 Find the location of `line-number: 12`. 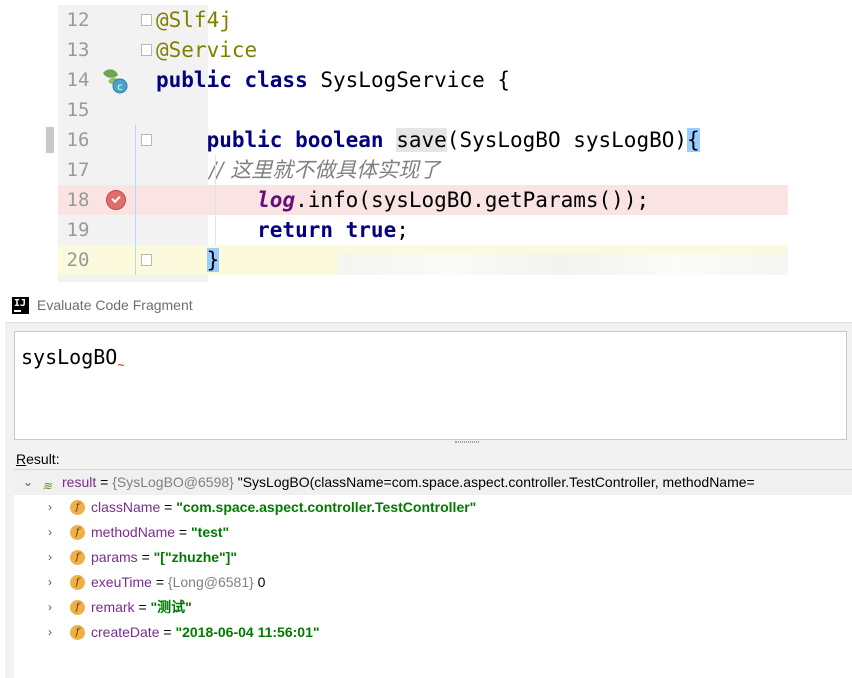

line-number: 12 is located at coordinates (78, 20).